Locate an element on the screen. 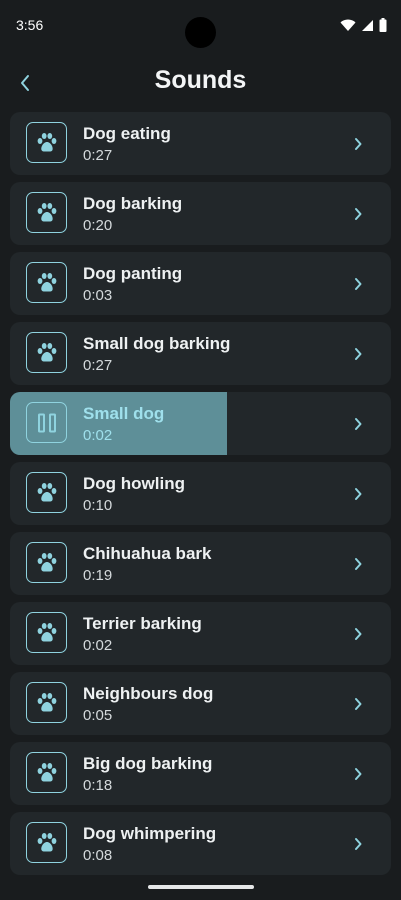 The image size is (401, 900). sound-name: Chihuahua bark is located at coordinates (147, 553).